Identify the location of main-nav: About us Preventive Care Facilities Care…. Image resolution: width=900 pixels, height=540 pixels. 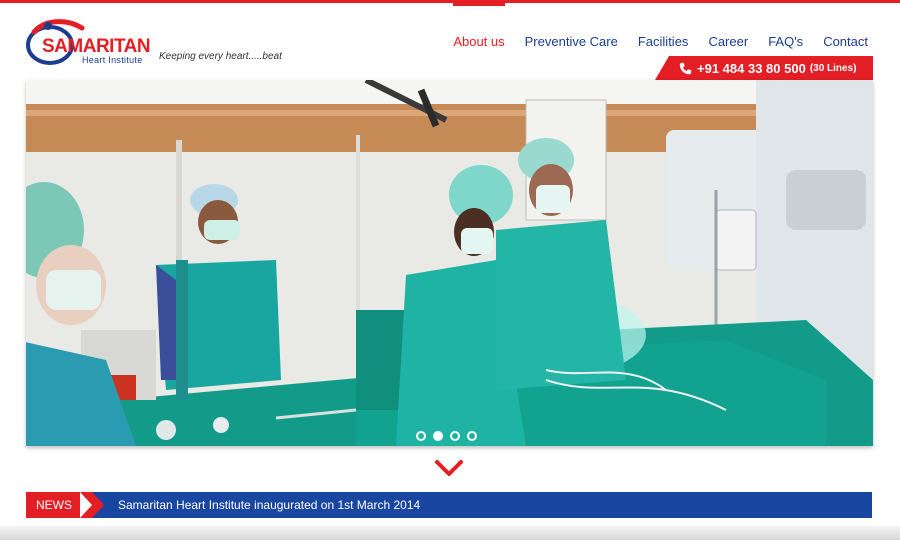
(650, 24).